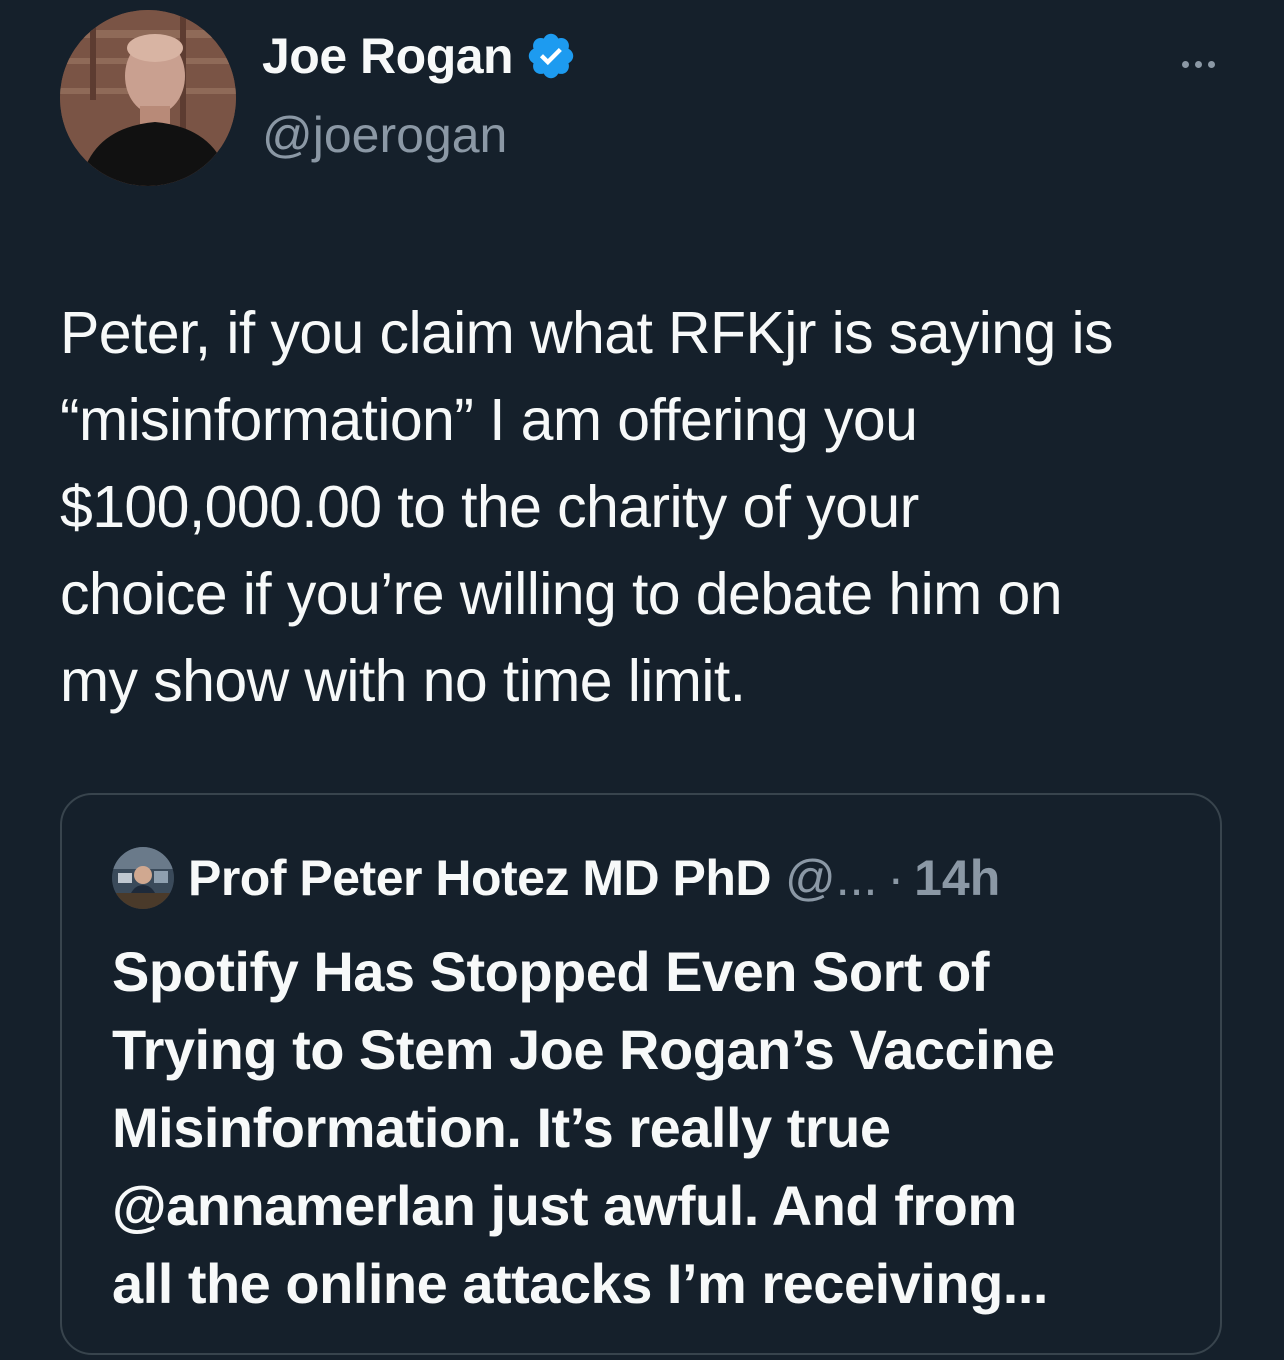  What do you see at coordinates (384, 135) in the screenshot?
I see `author-handle: @joerogan` at bounding box center [384, 135].